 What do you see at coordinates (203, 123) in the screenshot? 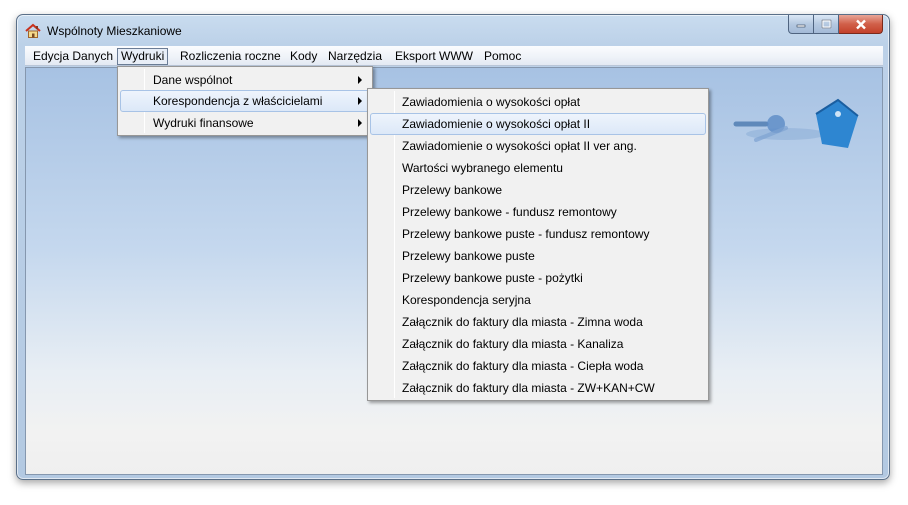
I see `menu-item-label: Wydruki finansowe` at bounding box center [203, 123].